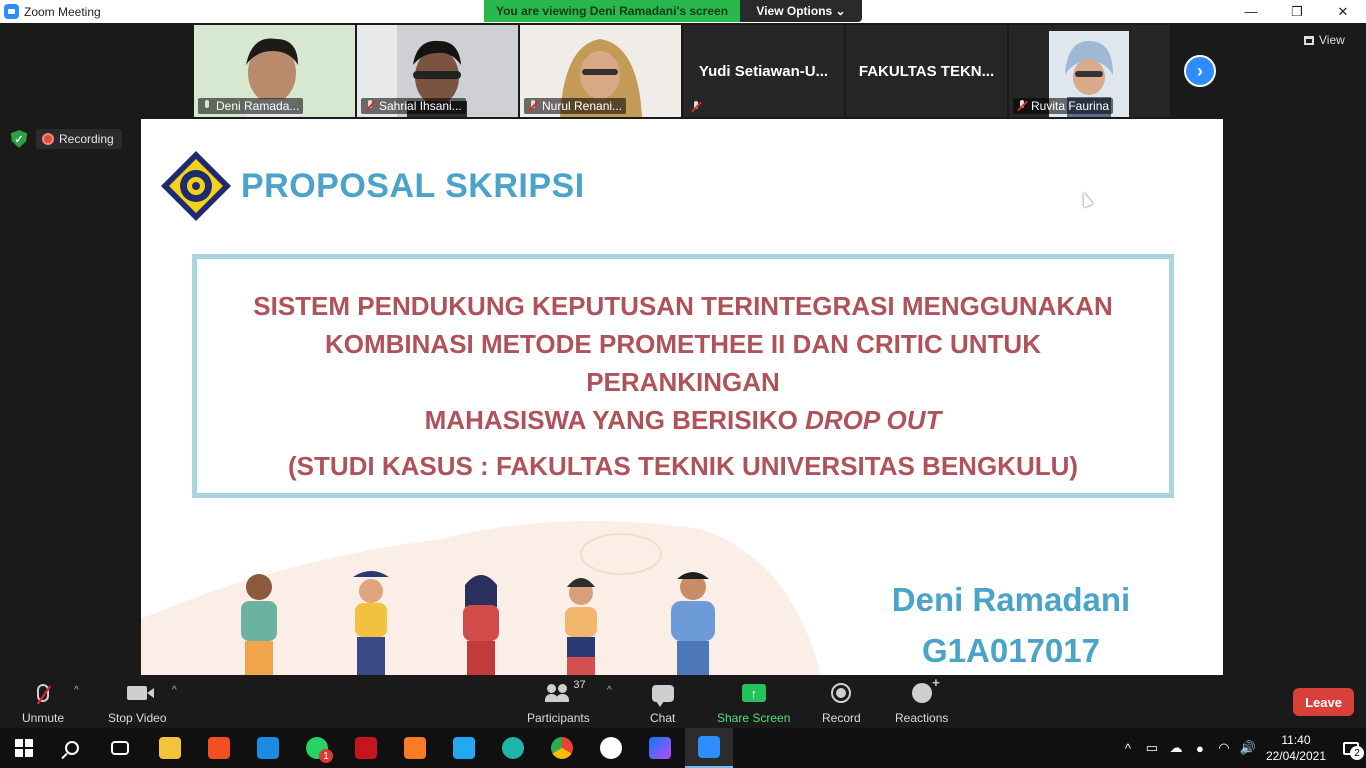  I want to click on xampp-icon, so click(415, 748).